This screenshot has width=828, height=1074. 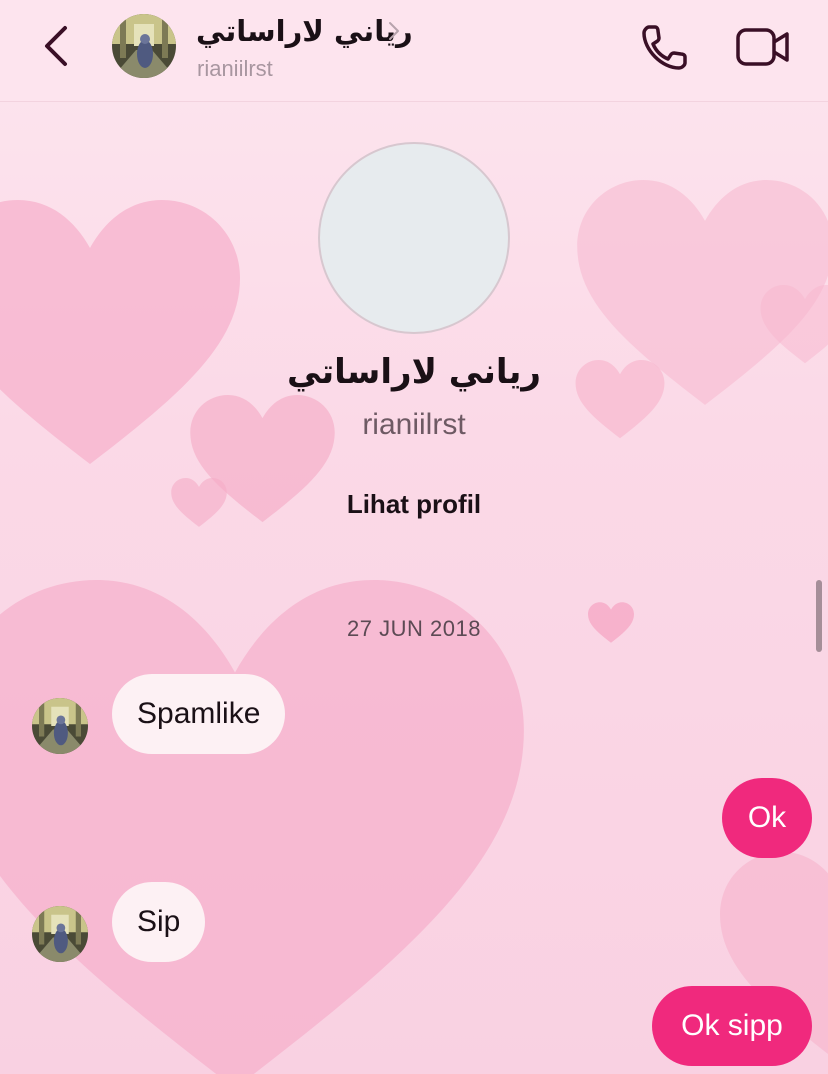 I want to click on scrollbar, so click(x=819, y=616).